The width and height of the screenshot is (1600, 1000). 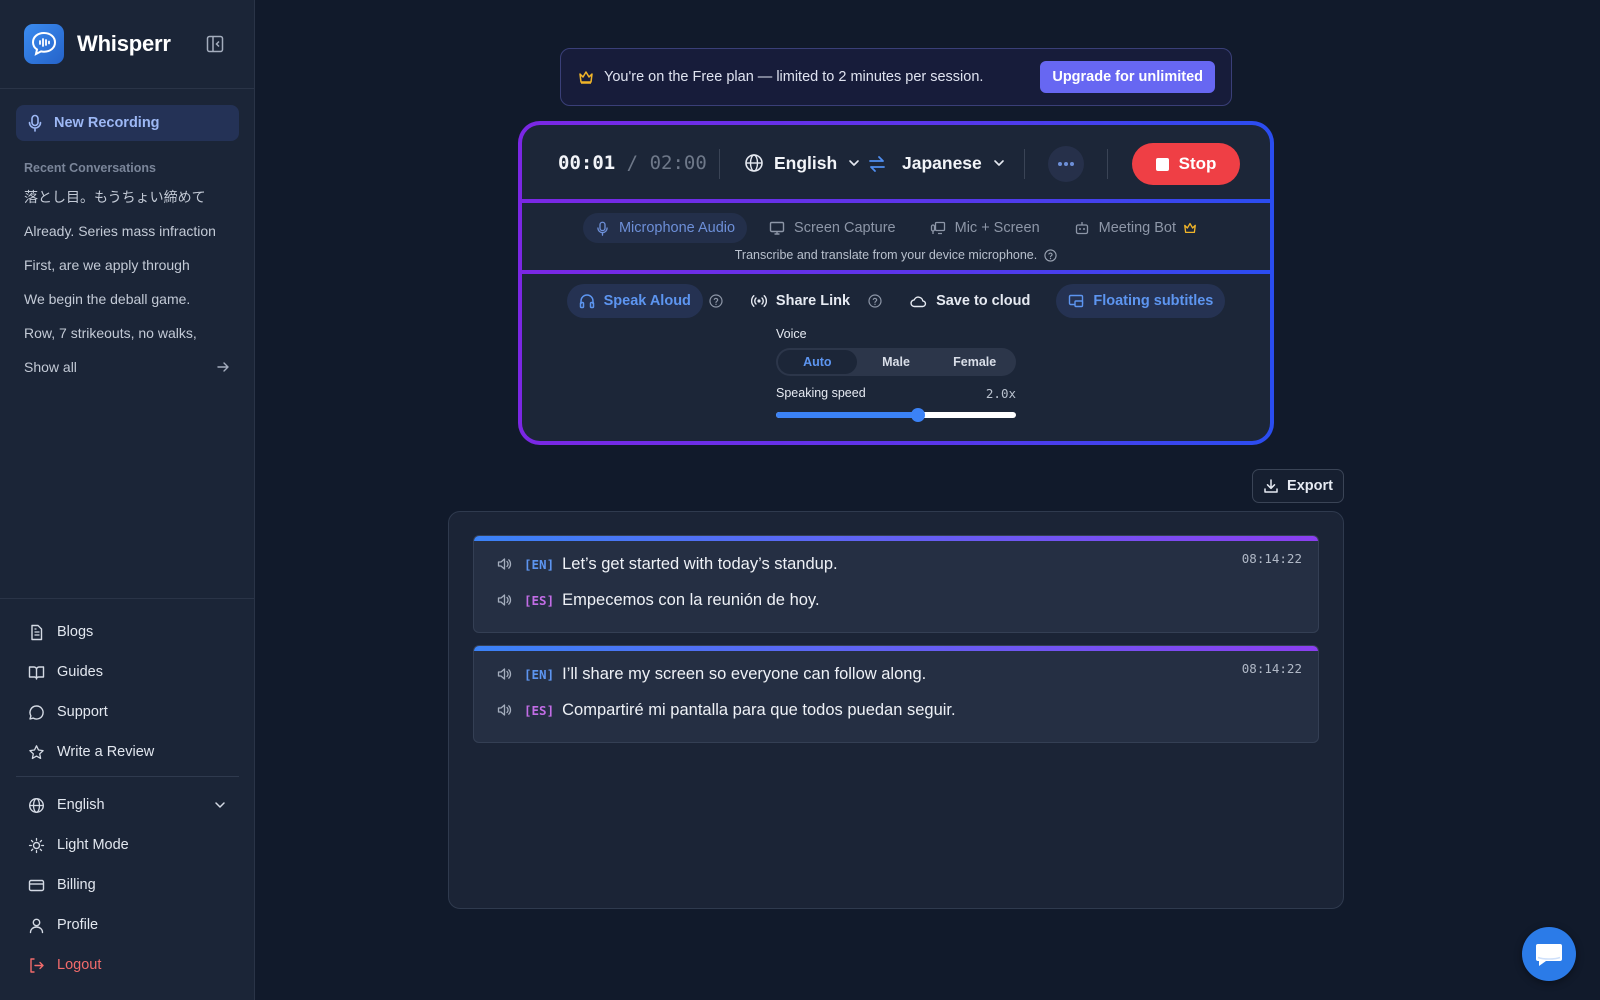 What do you see at coordinates (36, 965) in the screenshot?
I see `logout-icon` at bounding box center [36, 965].